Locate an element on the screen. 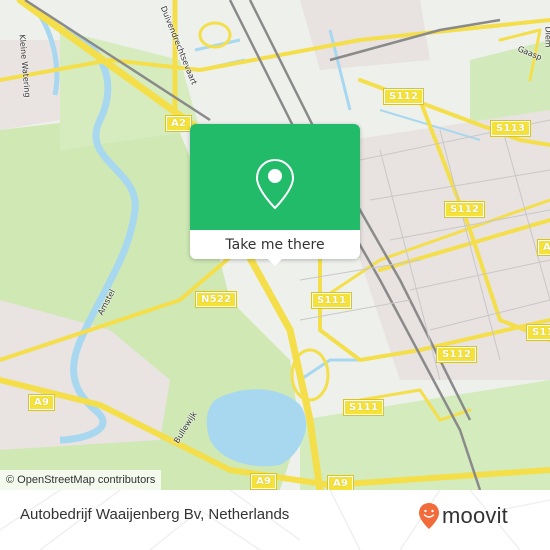  road-shield-a2: A2 is located at coordinates (178, 123).